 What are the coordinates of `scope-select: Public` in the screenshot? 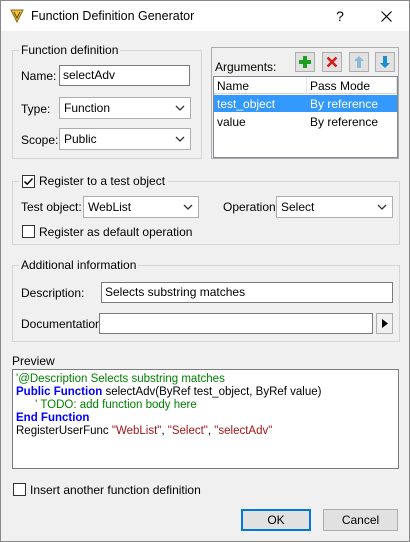 It's located at (125, 139).